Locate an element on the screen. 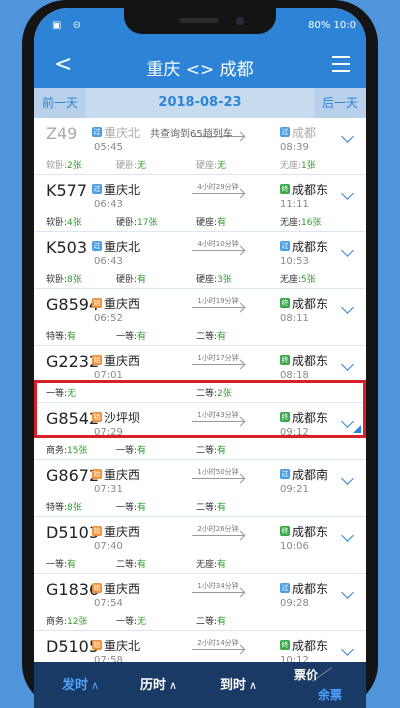 The image size is (400, 708). camera-icon is located at coordinates (240, 21).